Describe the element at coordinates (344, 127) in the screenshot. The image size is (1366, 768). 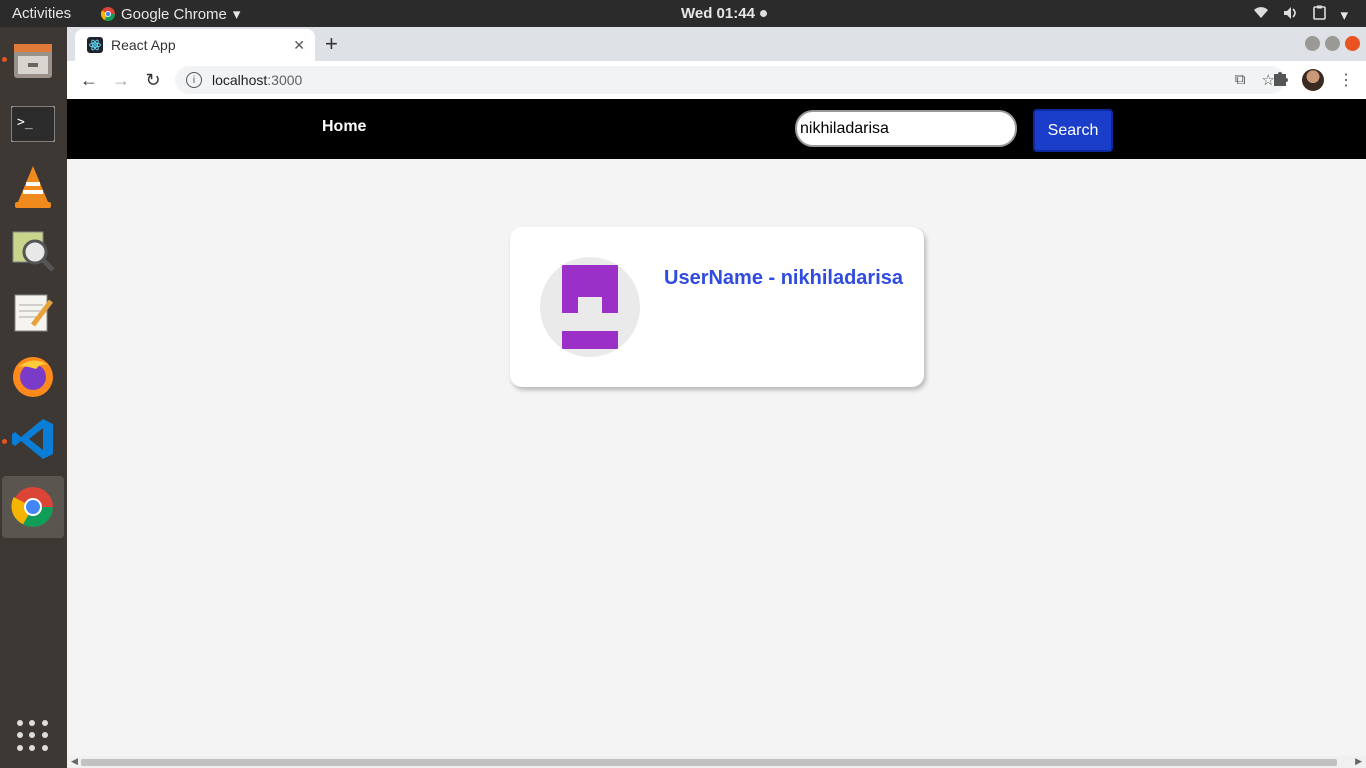
I see `home-link: Home` at that location.